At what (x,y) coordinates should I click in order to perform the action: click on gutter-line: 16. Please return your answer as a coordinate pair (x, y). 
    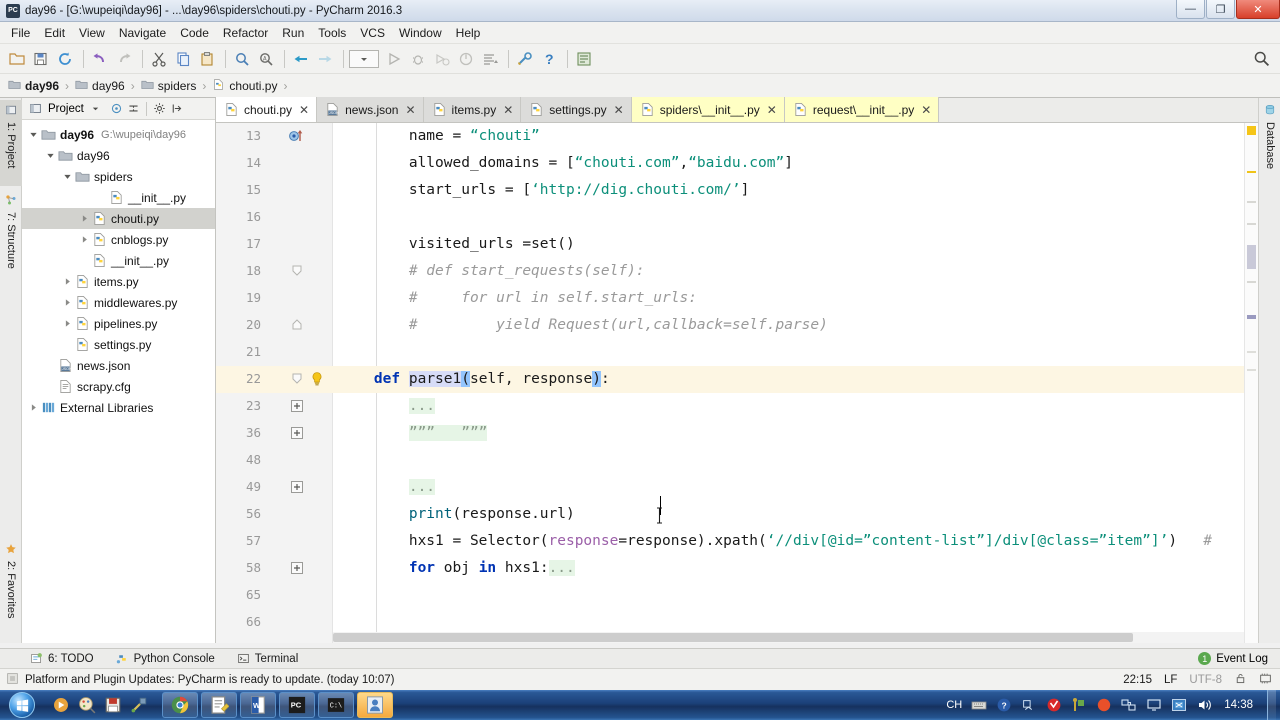
    Looking at the image, I should click on (274, 217).